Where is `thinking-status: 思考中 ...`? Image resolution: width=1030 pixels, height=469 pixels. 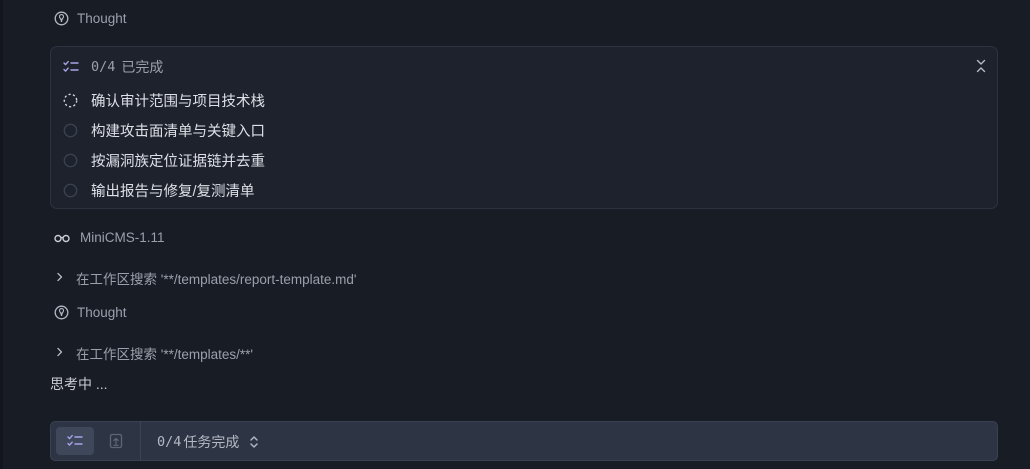
thinking-status: 思考中 ... is located at coordinates (79, 384).